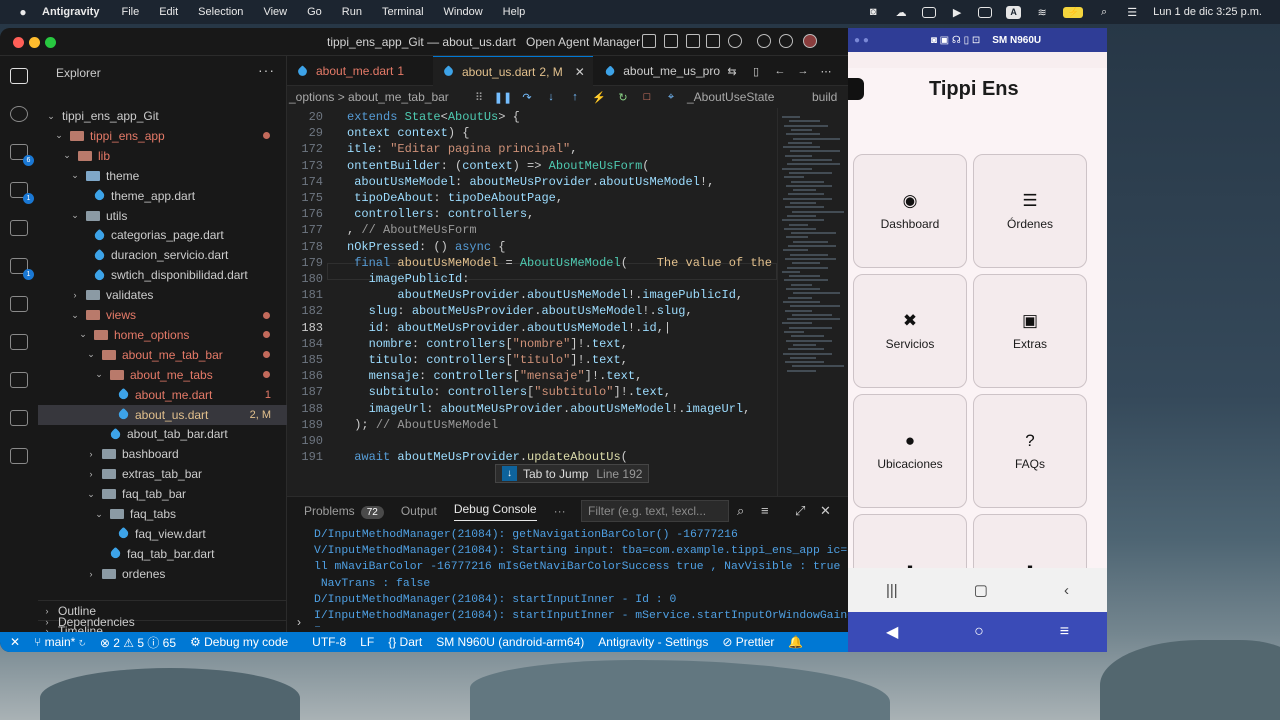  Describe the element at coordinates (162, 295) in the screenshot. I see `tree-folder: › validates` at that location.